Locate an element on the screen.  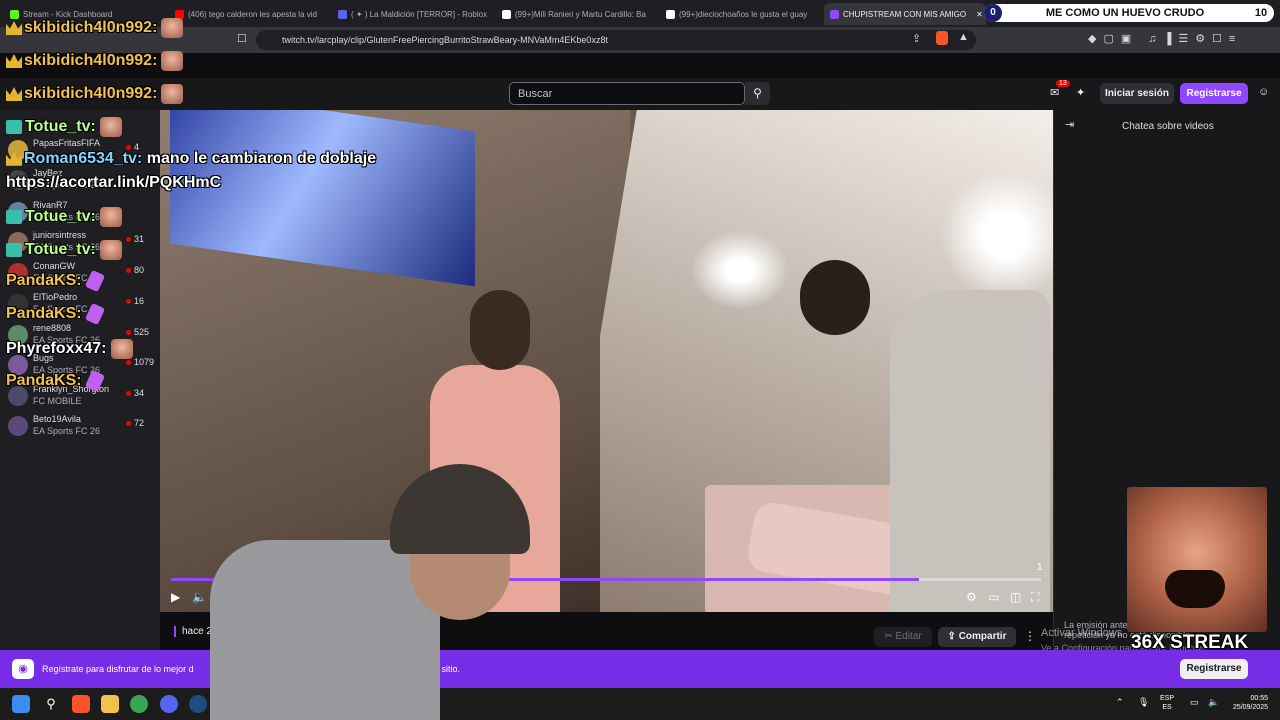
steam-icon is located at coordinates (198, 704).